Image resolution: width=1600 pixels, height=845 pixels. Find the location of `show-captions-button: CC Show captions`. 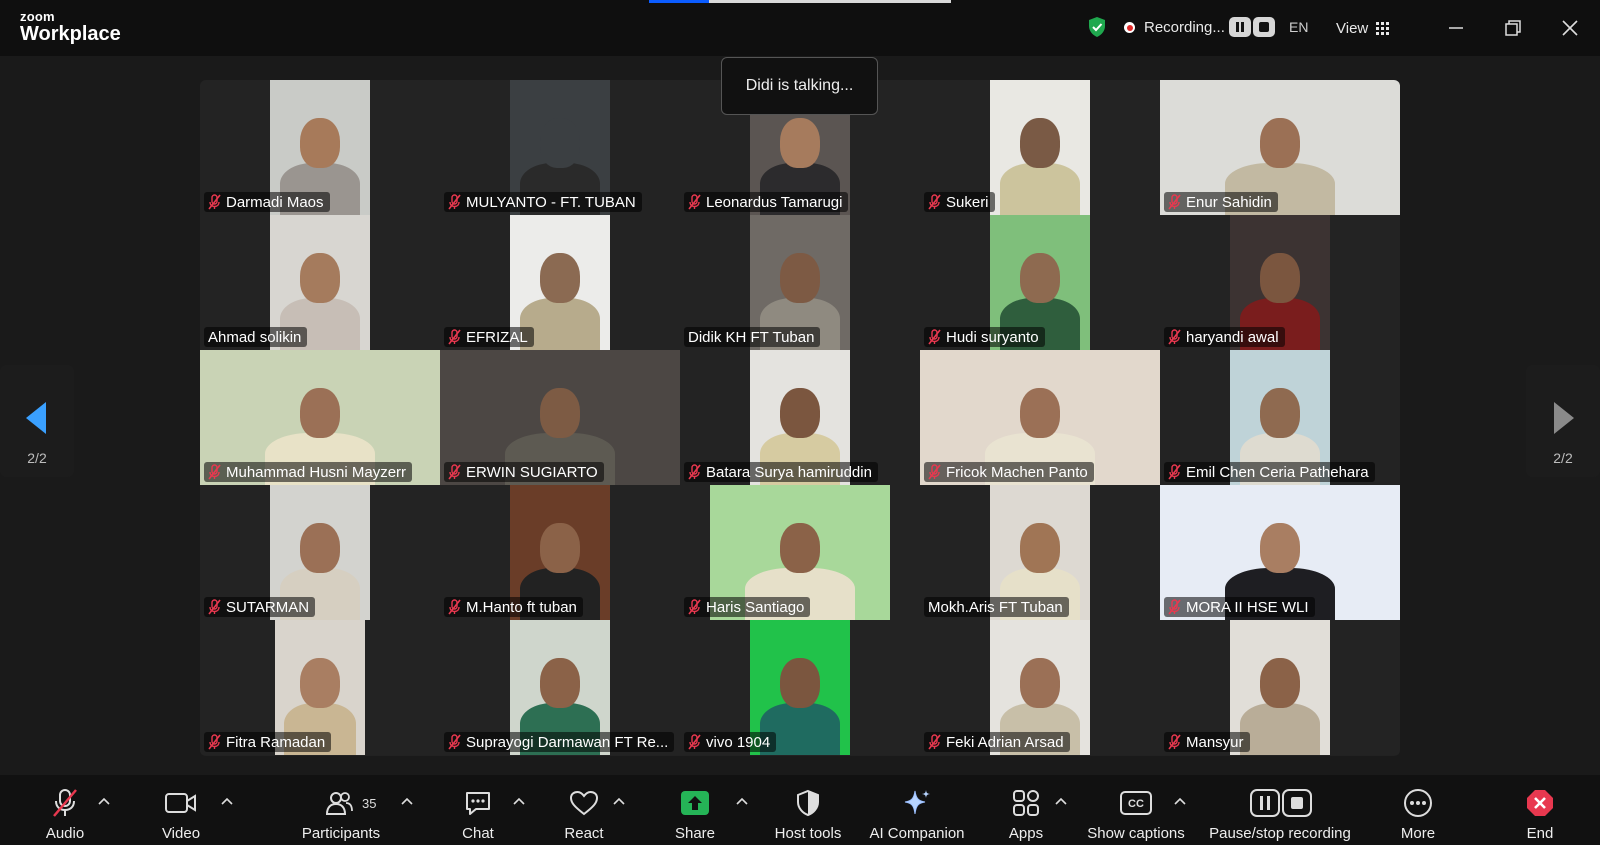

show-captions-button: CC Show captions is located at coordinates (1136, 810).